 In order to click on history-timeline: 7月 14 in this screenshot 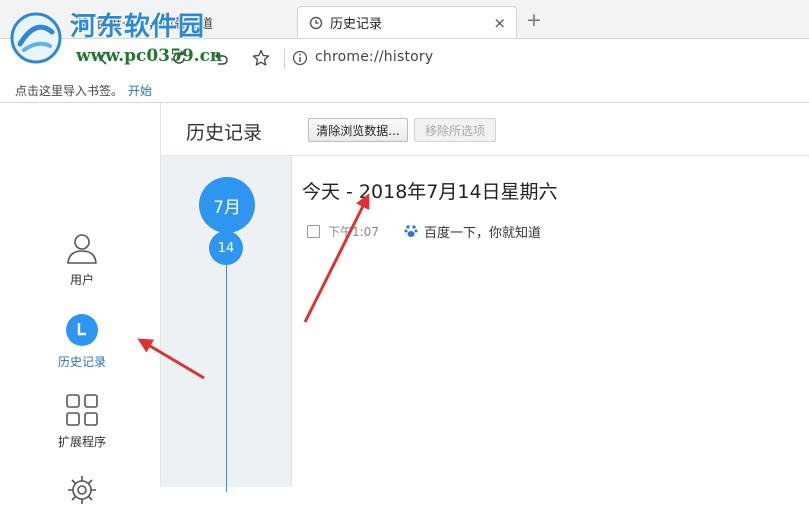, I will do `click(226, 324)`.